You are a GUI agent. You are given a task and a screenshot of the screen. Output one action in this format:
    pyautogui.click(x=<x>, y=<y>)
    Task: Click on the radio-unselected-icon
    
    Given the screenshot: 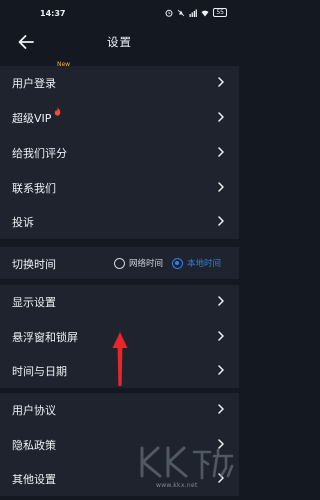 What is the action you would take?
    pyautogui.click(x=119, y=263)
    